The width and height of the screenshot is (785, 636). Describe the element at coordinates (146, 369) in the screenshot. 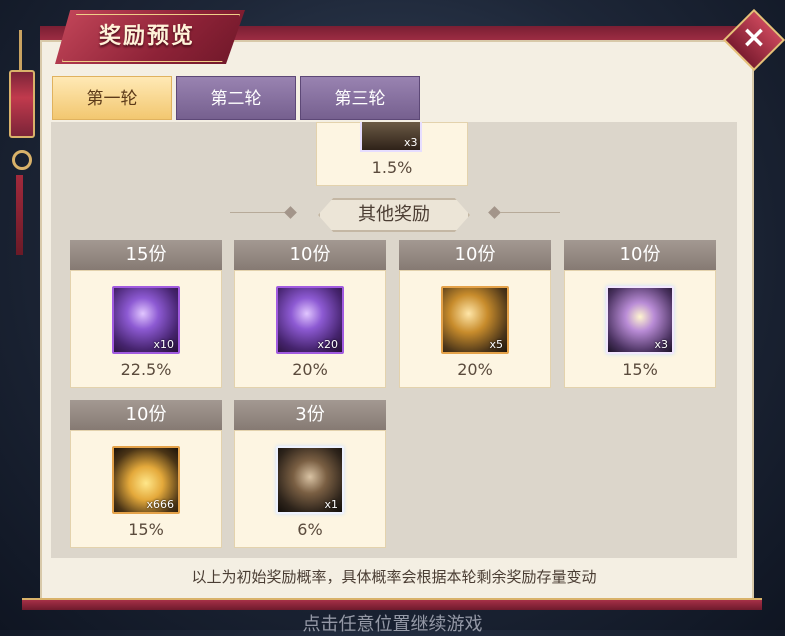

I see `reward-percent: 22.5%` at that location.